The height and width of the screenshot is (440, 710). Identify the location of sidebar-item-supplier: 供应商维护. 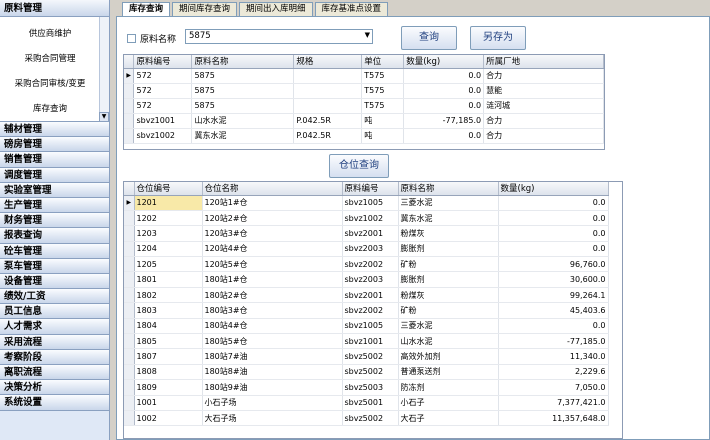
(50, 33).